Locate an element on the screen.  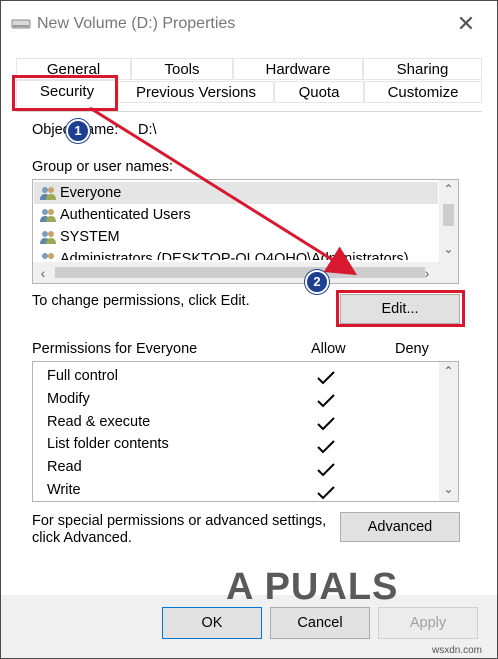
list-item-label: SYSTEM is located at coordinates (90, 237).